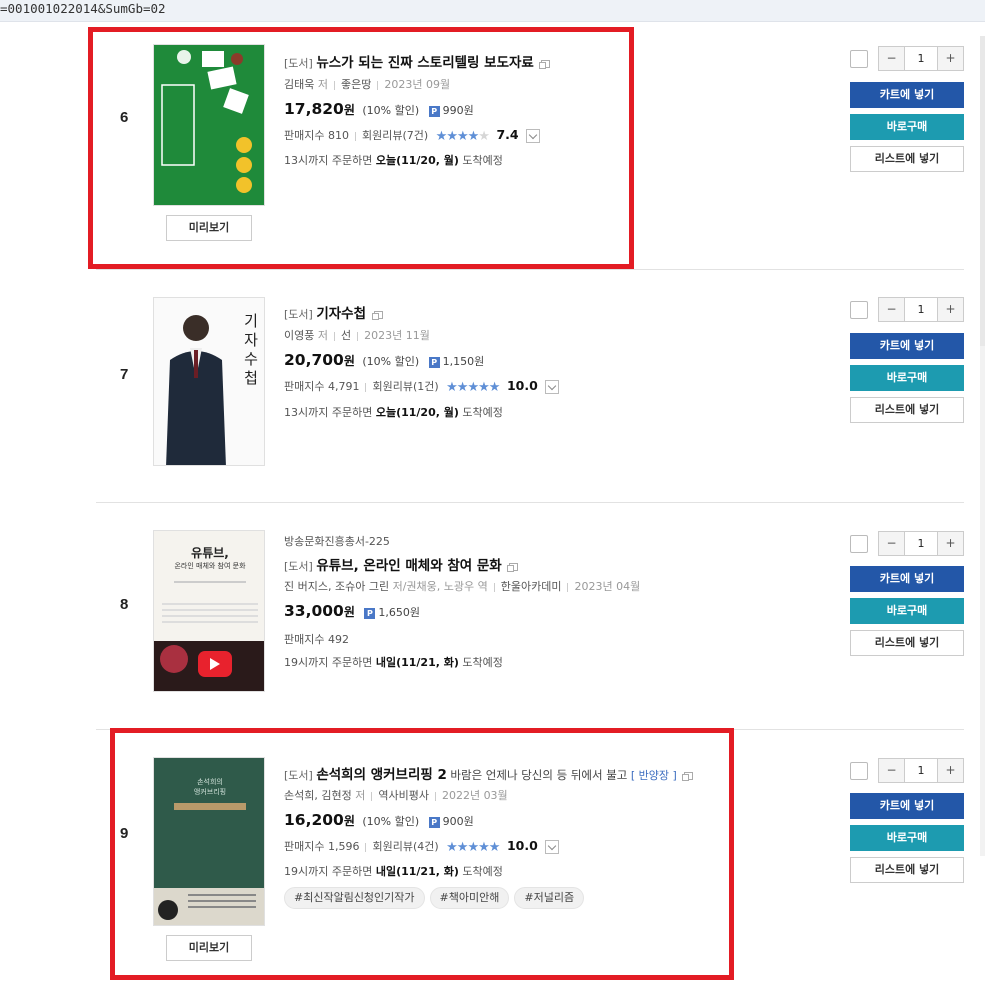 The image size is (985, 981). Describe the element at coordinates (328, 412) in the screenshot. I see `delivery-prefix: 13시까지 주문하면` at that location.